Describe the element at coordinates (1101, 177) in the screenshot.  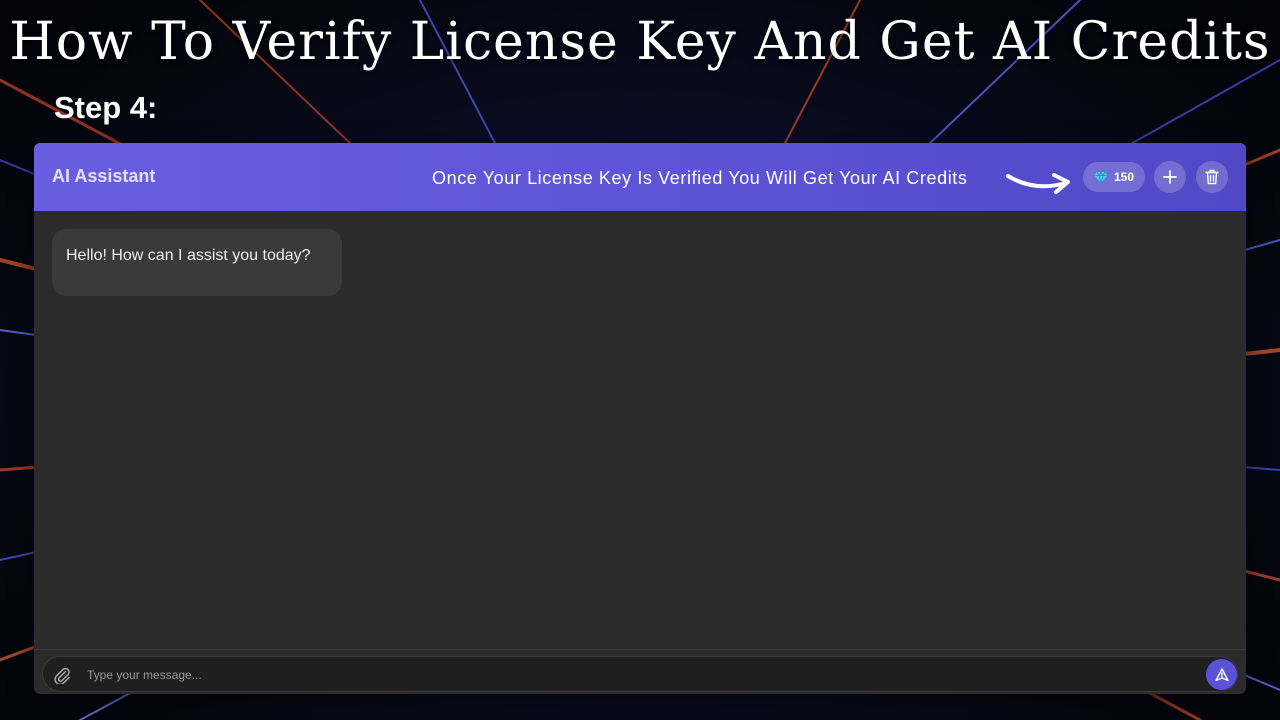
I see `gem-icon` at that location.